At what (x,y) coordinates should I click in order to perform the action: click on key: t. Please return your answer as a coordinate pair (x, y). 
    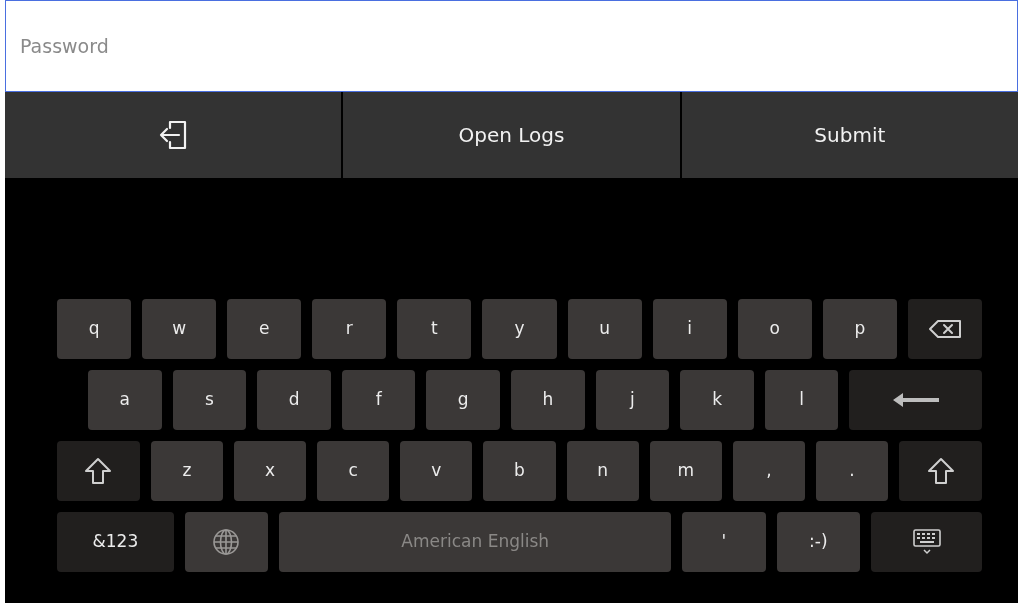
    Looking at the image, I should click on (434, 329).